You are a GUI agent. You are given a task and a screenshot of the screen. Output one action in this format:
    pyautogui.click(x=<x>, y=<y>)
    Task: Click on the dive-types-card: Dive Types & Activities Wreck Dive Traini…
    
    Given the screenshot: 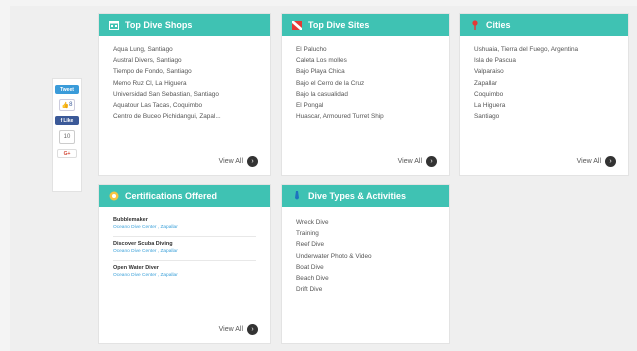 What is the action you would take?
    pyautogui.click(x=365, y=264)
    